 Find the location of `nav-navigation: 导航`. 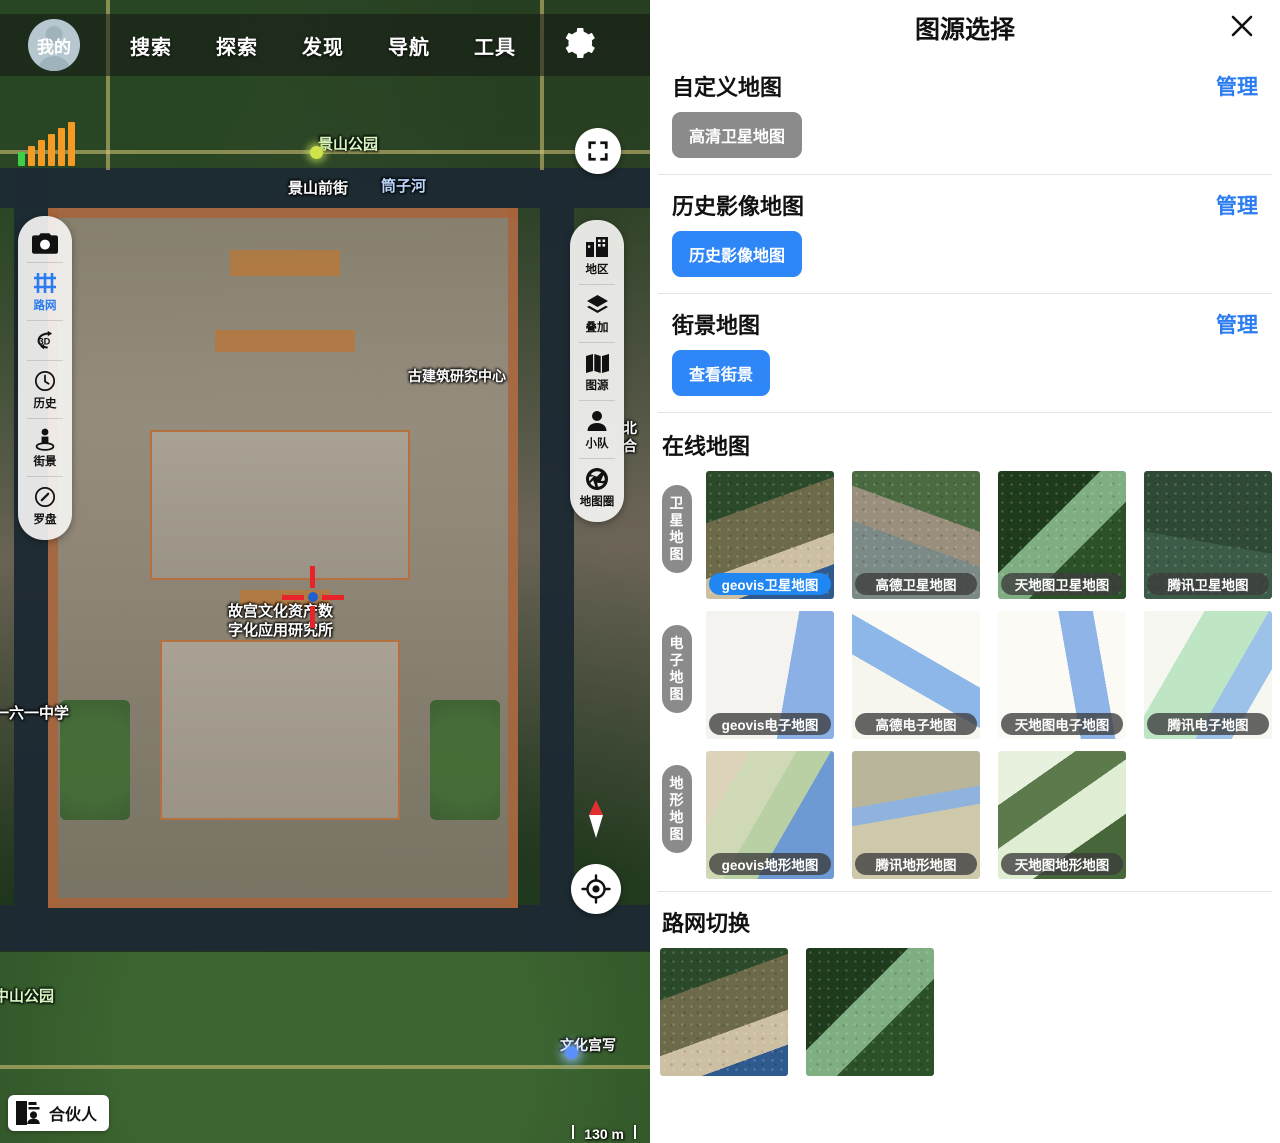

nav-navigation: 导航 is located at coordinates (409, 45).